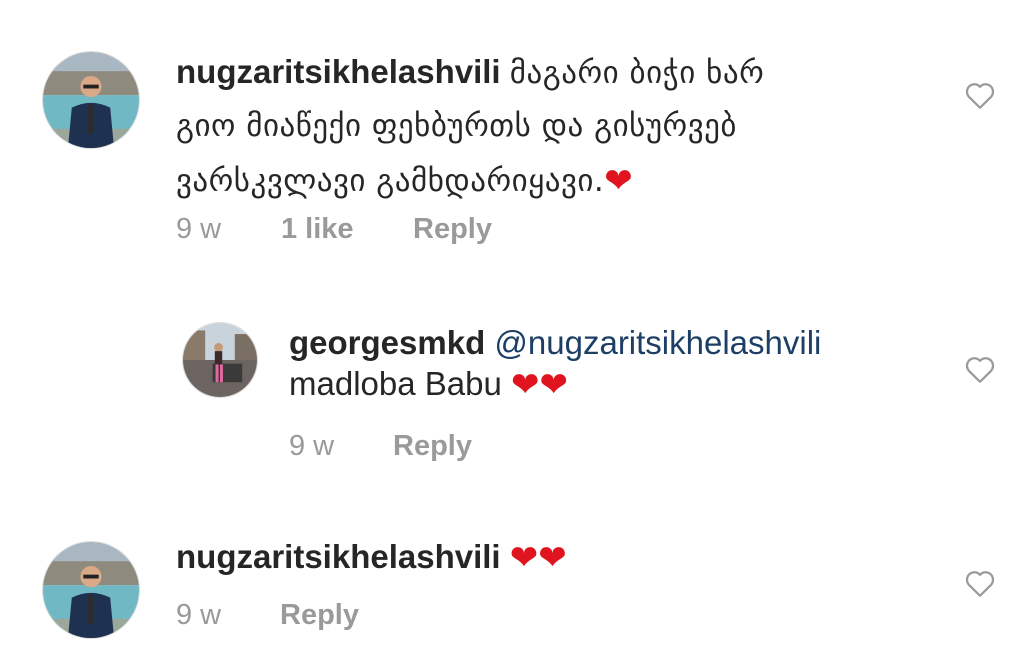 The height and width of the screenshot is (666, 1024). I want to click on comment-body: nugzaritsikhelashvili ❤❤, so click(526, 557).